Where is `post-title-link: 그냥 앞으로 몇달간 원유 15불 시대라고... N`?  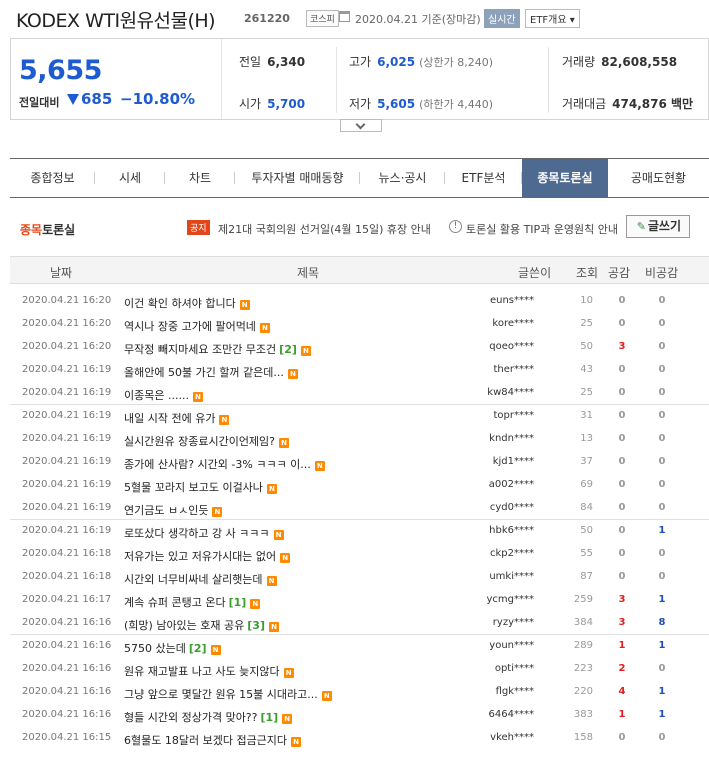 post-title-link: 그냥 앞으로 몇달간 원유 15불 시대라고... N is located at coordinates (228, 694).